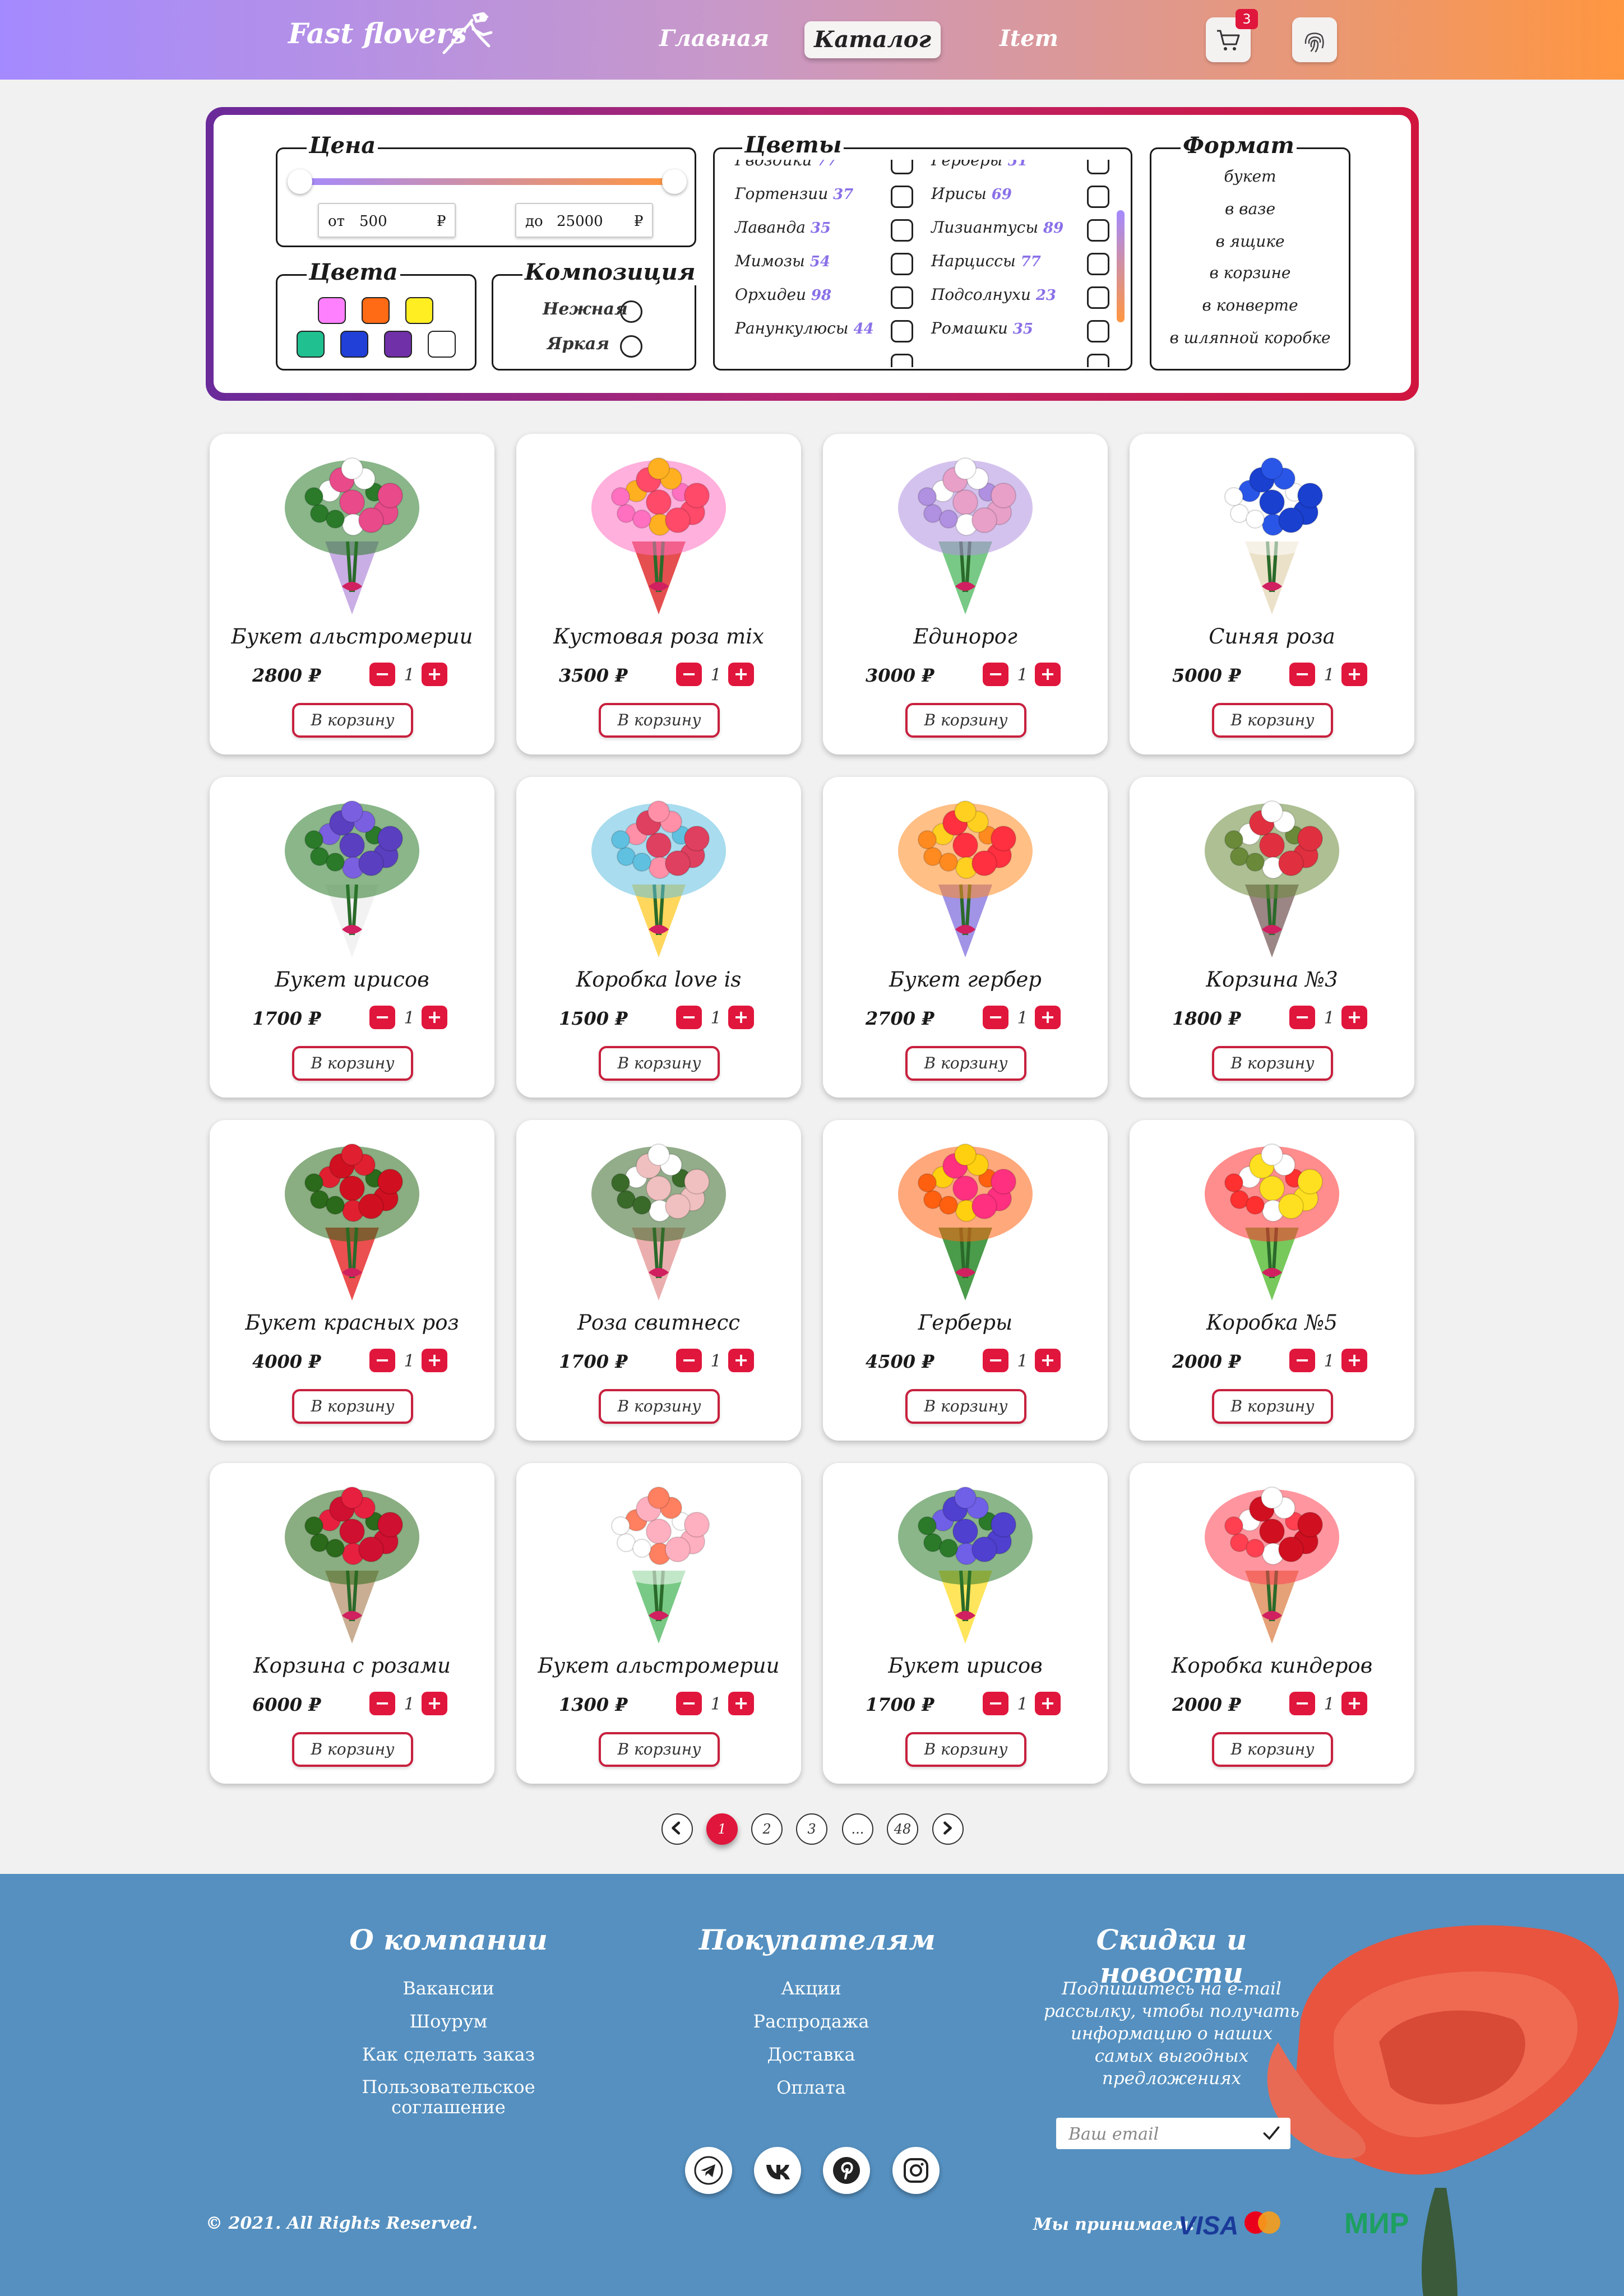 Image resolution: width=1624 pixels, height=2296 pixels. What do you see at coordinates (448, 2021) in the screenshot?
I see `footer-link-showroom: Шоурум` at bounding box center [448, 2021].